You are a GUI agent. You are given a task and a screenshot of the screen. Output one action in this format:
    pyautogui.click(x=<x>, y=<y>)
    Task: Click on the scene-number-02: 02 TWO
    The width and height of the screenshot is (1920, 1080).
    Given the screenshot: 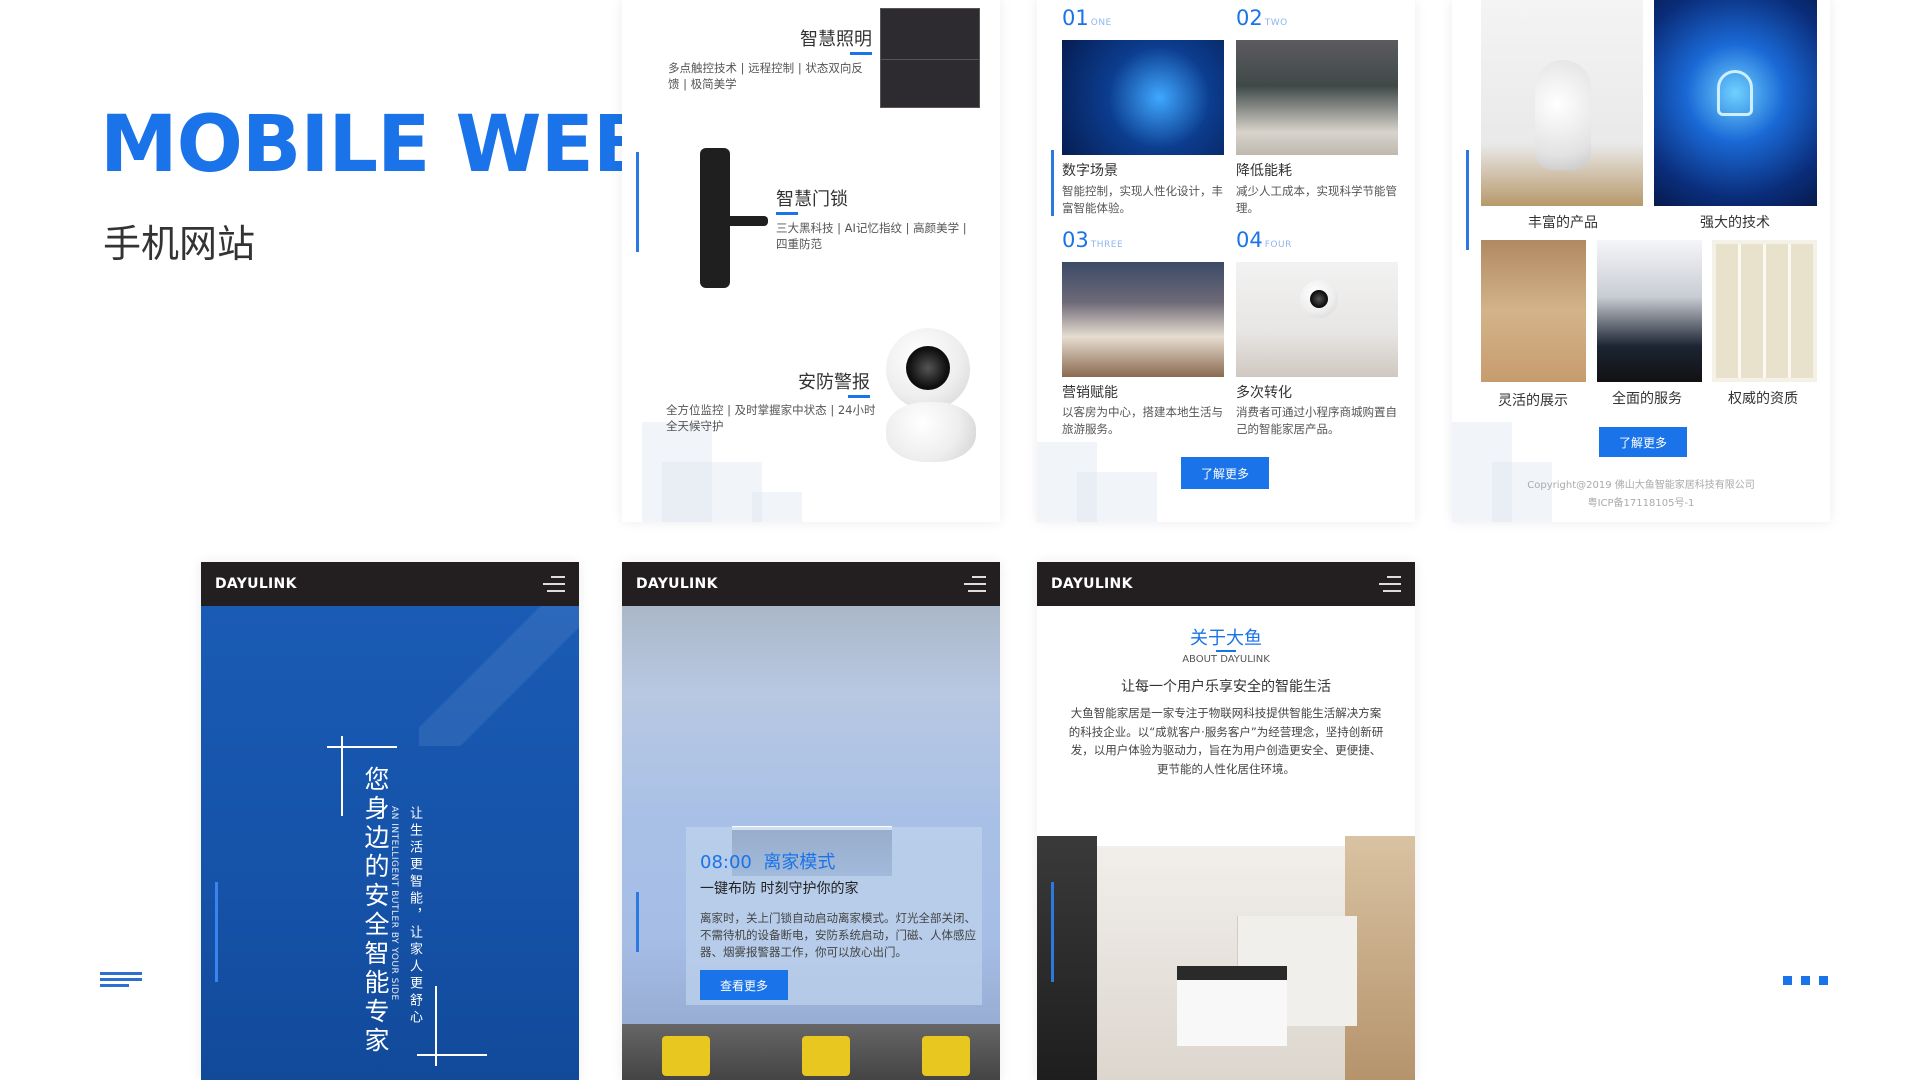 What is the action you would take?
    pyautogui.click(x=1262, y=18)
    